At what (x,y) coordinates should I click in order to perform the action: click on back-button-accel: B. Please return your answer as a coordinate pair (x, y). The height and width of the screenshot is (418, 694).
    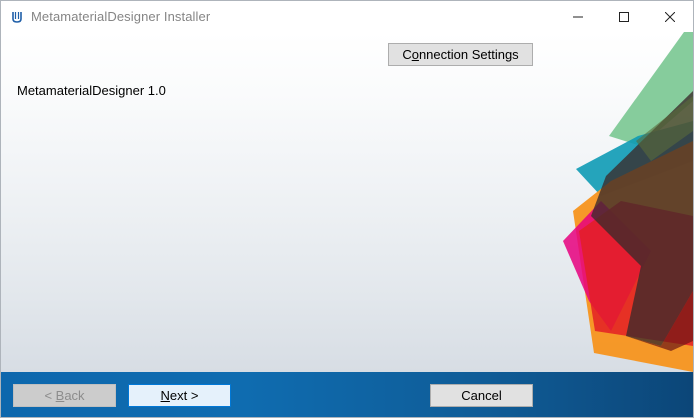
    Looking at the image, I should click on (60, 395).